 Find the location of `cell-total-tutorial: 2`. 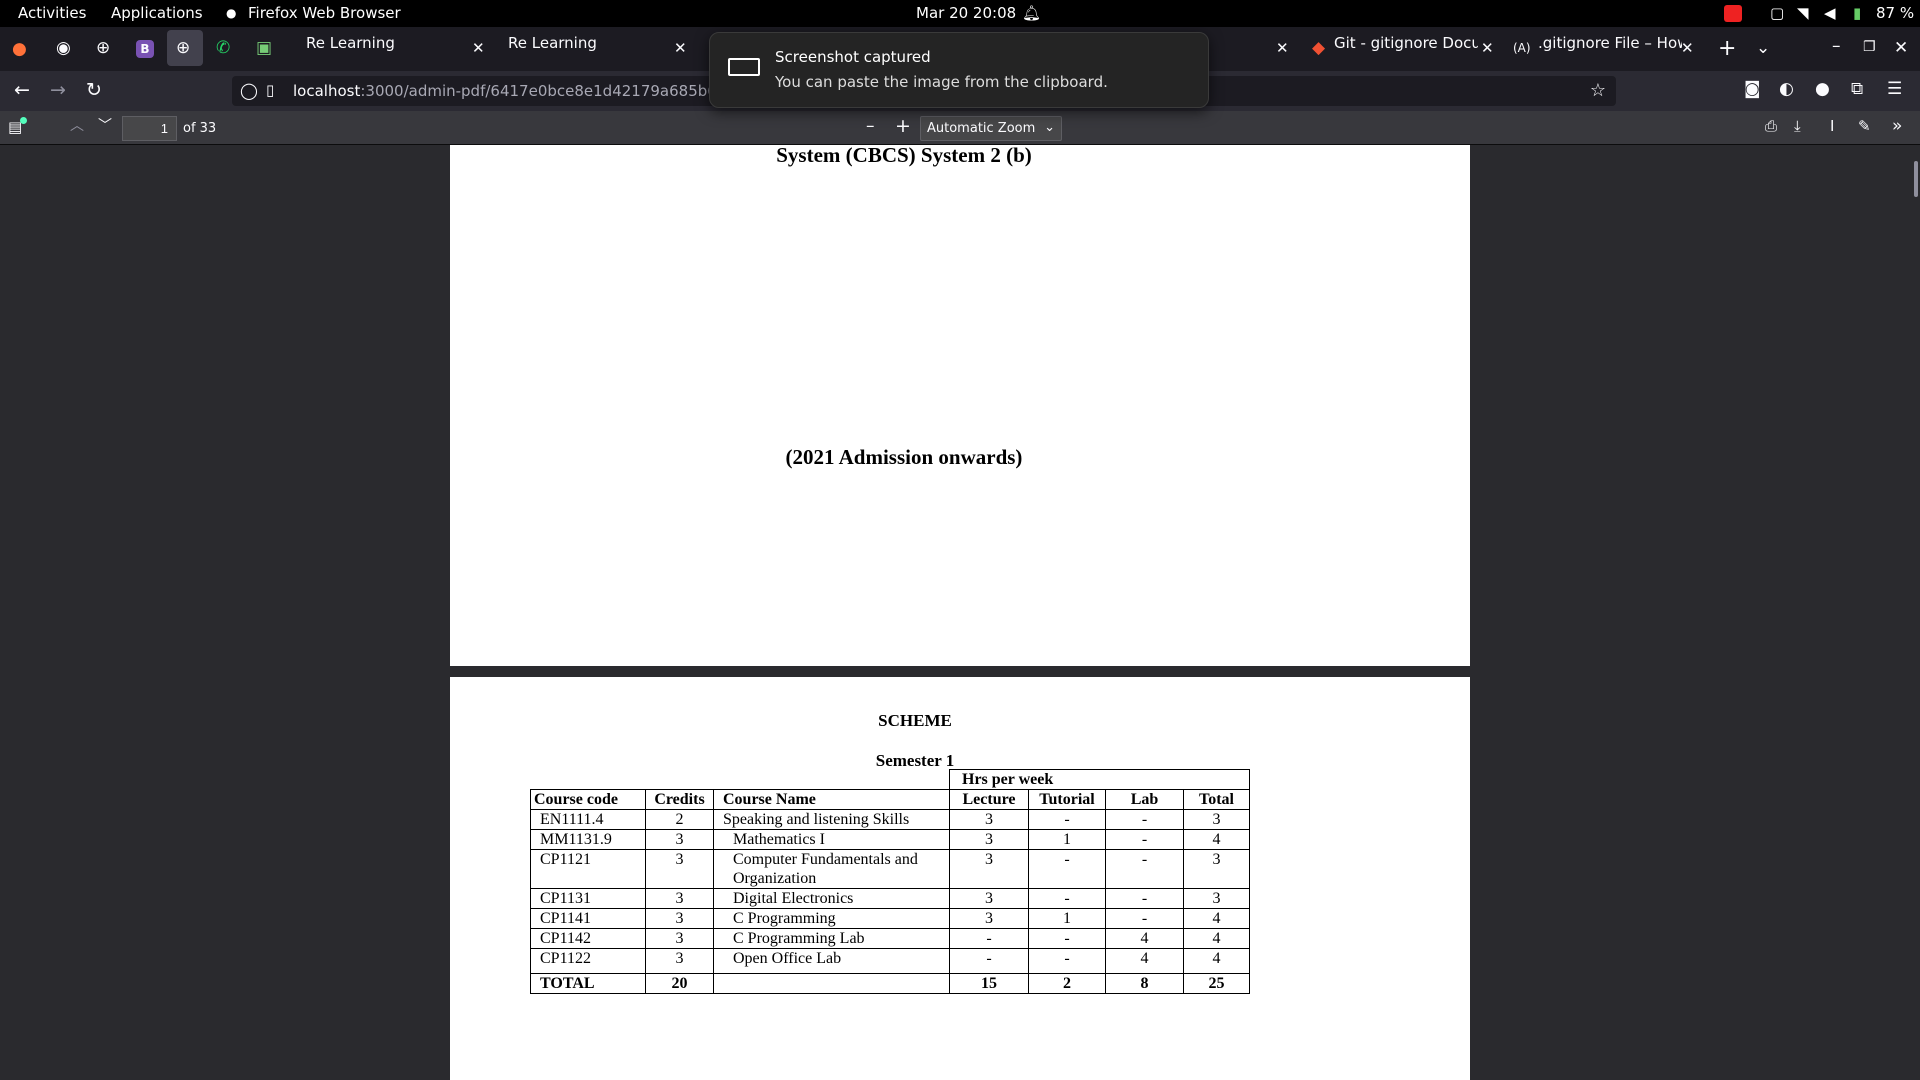

cell-total-tutorial: 2 is located at coordinates (1067, 983).